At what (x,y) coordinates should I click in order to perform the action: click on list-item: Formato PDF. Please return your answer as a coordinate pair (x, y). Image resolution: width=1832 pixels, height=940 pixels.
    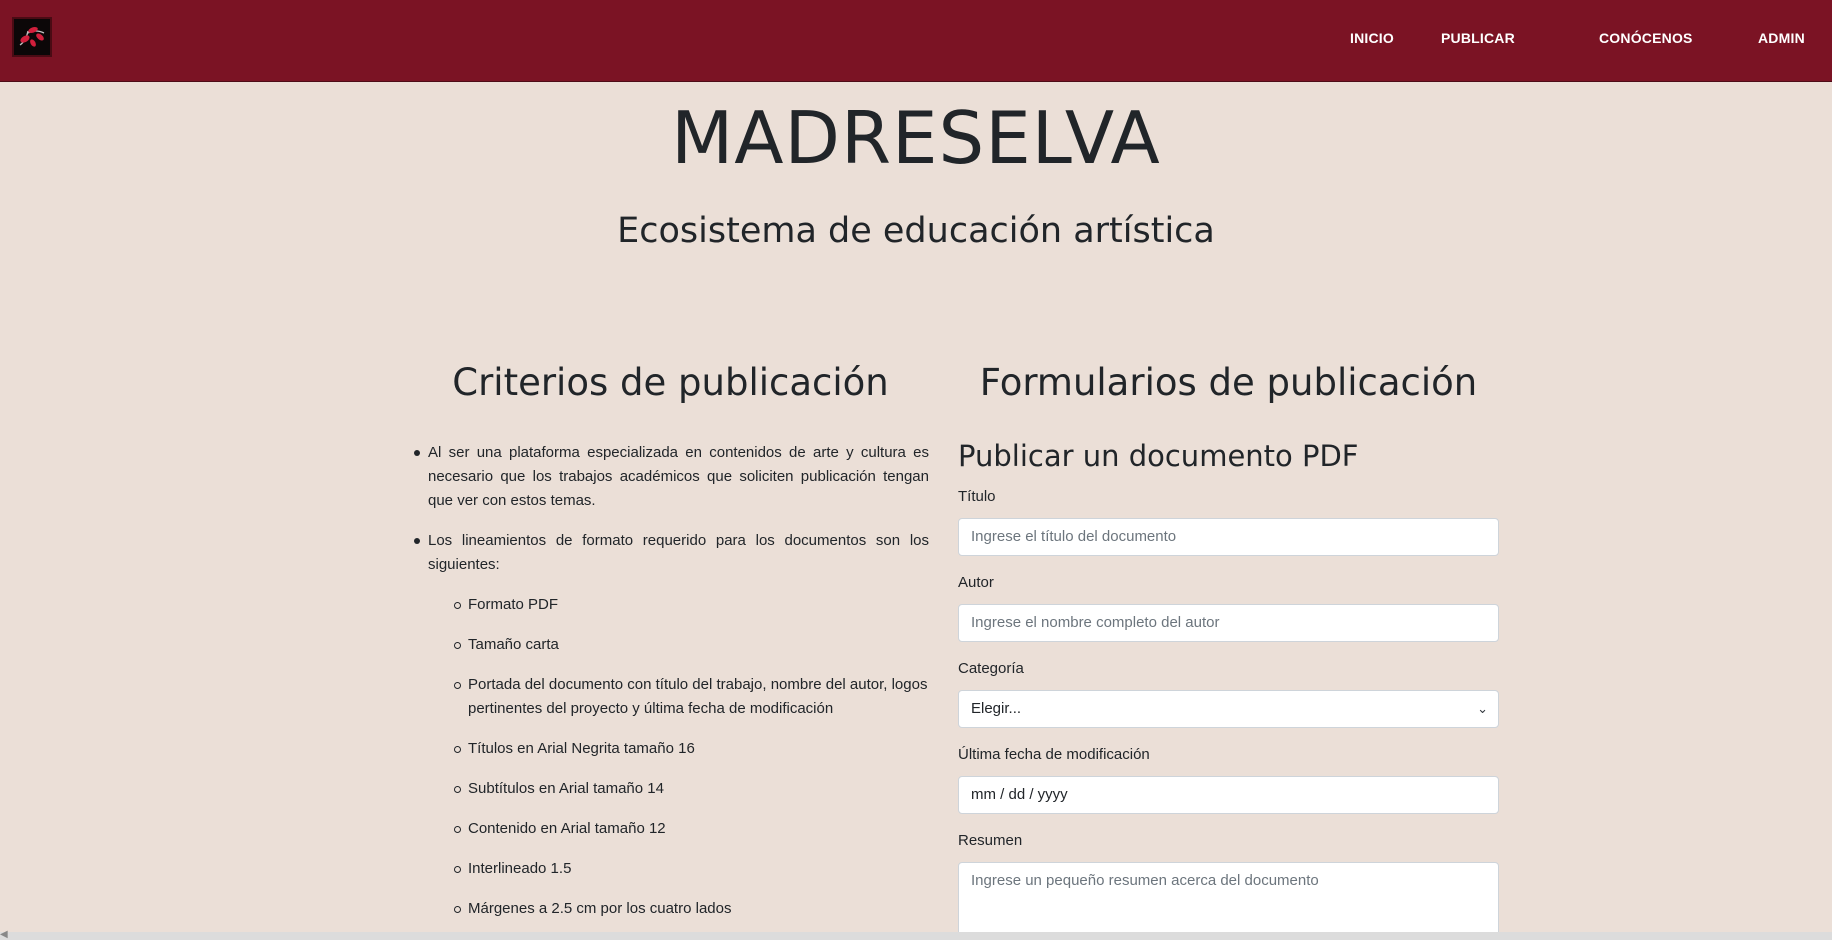
    Looking at the image, I should click on (678, 605).